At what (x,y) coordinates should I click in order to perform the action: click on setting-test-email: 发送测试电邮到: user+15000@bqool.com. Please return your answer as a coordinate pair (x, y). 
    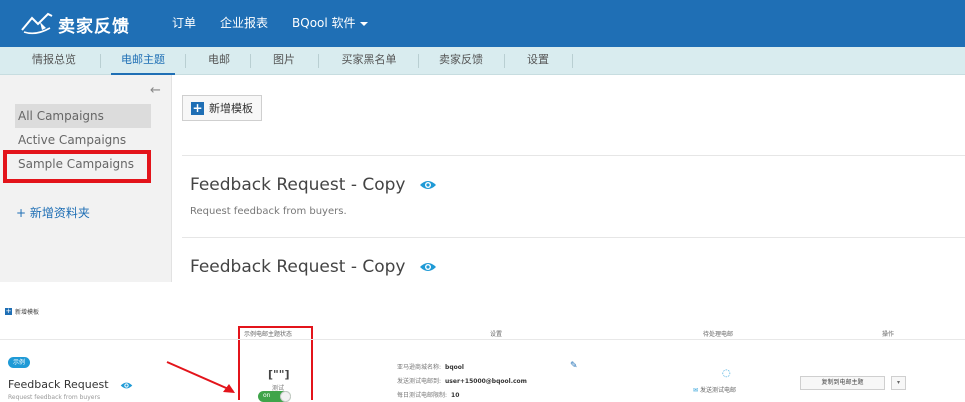
    Looking at the image, I should click on (462, 380).